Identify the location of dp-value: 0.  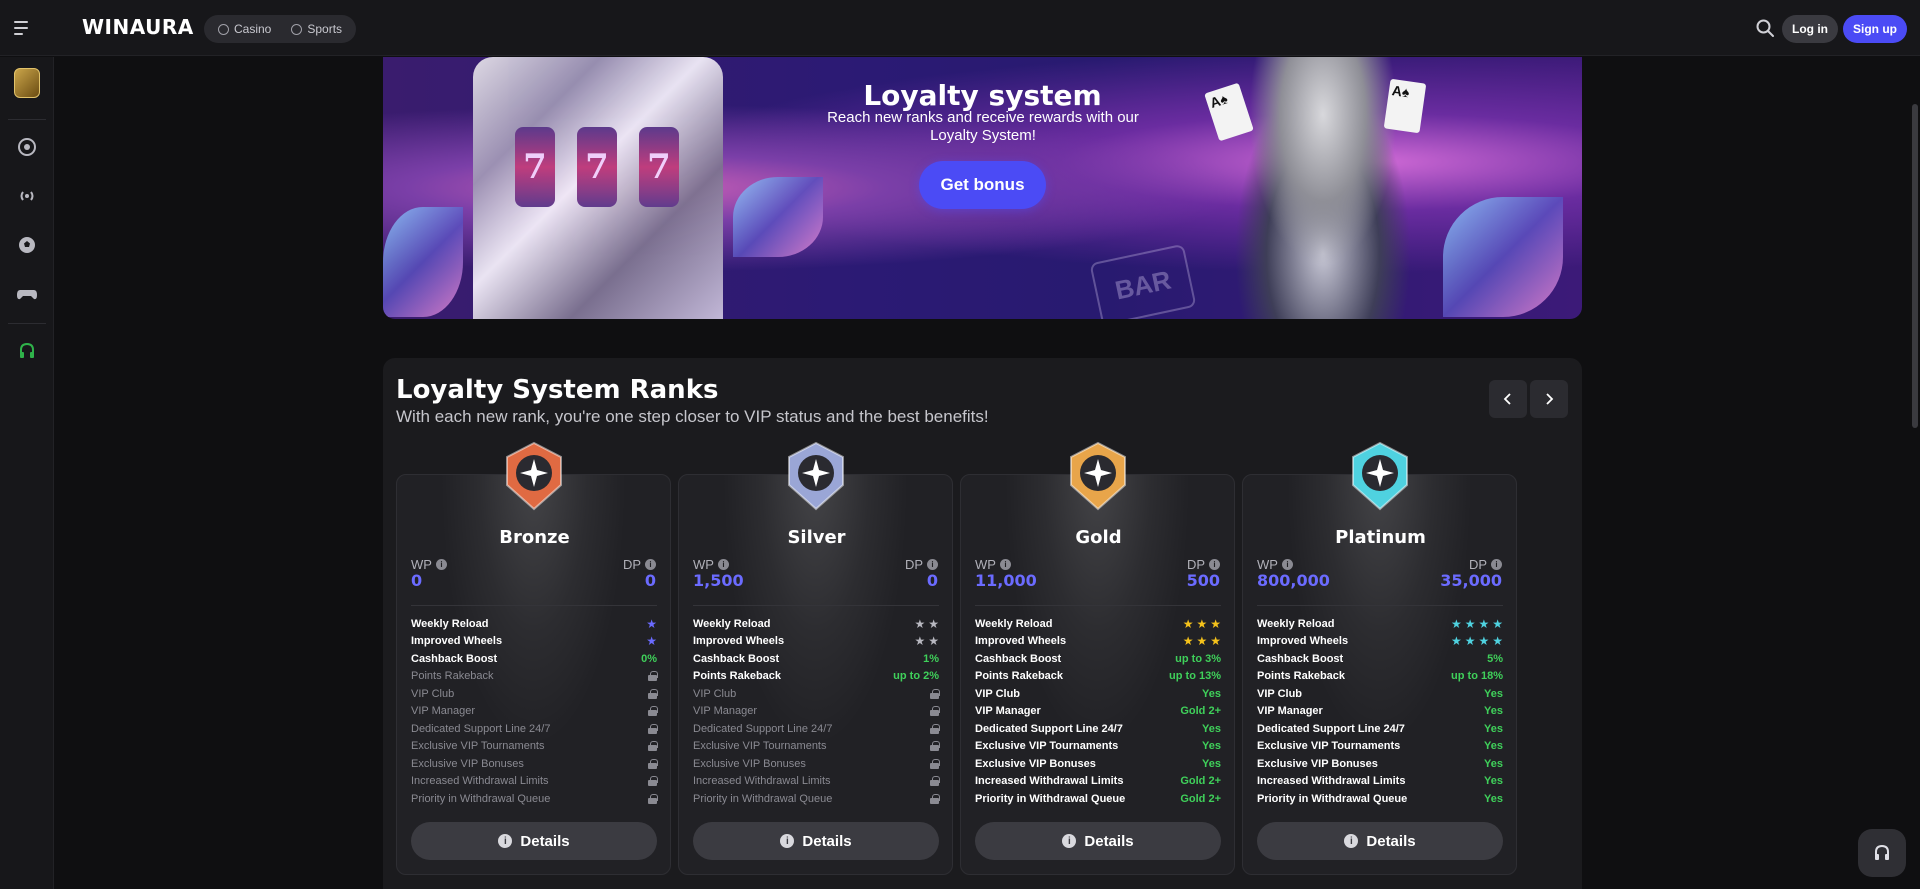
(932, 580).